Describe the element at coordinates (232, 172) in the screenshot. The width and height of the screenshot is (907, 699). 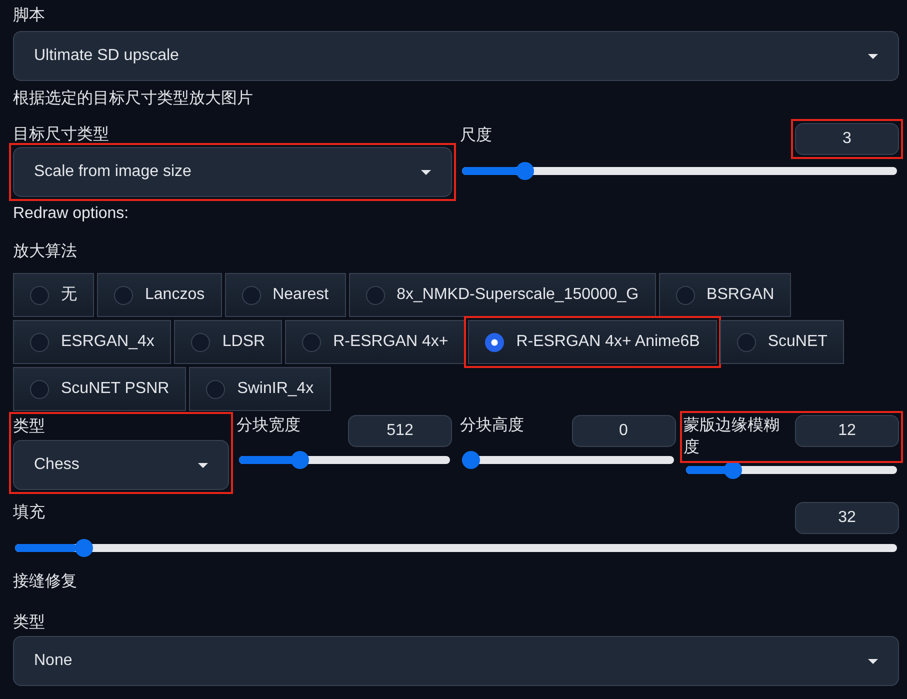
I see `dropdown-select: Scale from image size` at that location.